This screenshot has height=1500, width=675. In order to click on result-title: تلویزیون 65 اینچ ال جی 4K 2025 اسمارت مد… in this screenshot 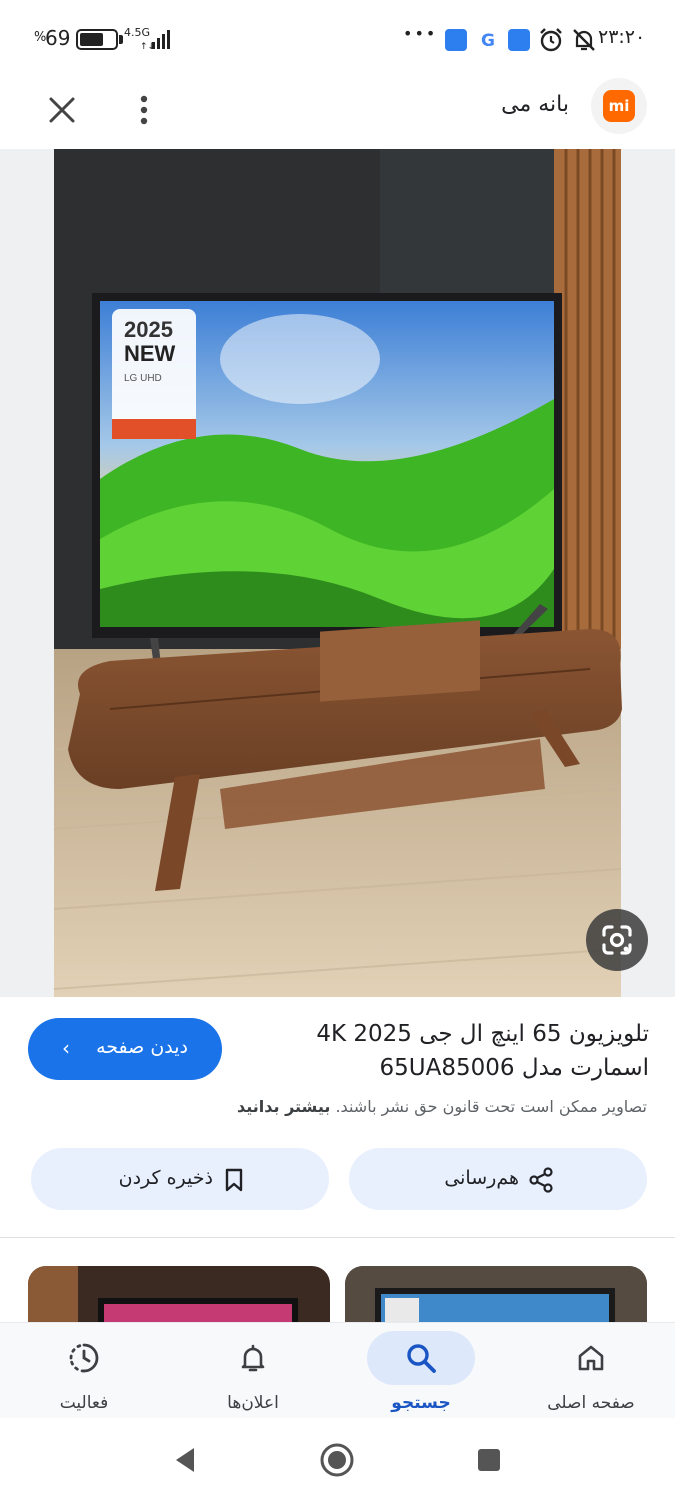, I will do `click(449, 1051)`.